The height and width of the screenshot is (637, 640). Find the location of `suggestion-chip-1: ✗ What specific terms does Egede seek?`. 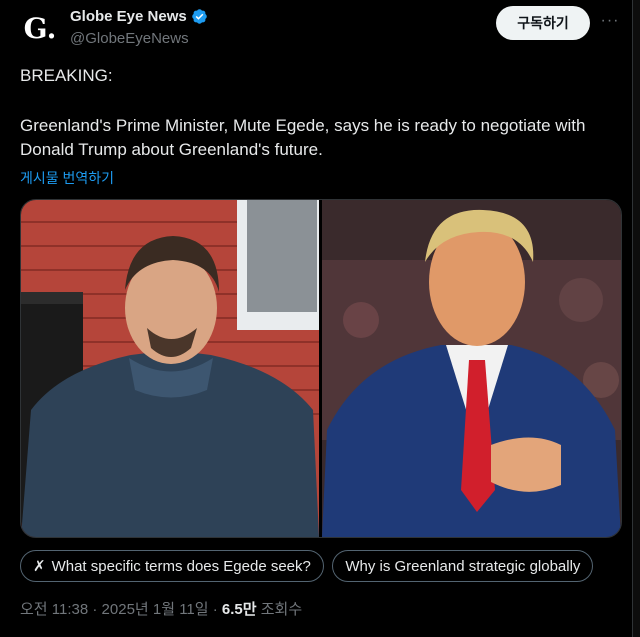

suggestion-chip-1: ✗ What specific terms does Egede seek? is located at coordinates (172, 566).